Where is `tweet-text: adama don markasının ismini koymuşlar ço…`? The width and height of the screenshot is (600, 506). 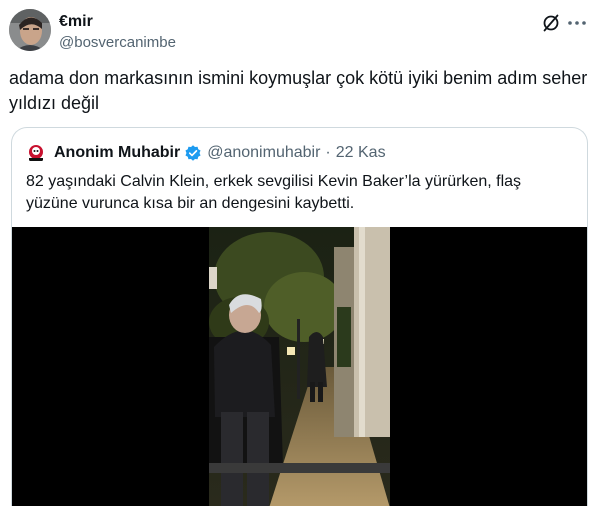 tweet-text: adama don markasının ismini koymuşlar ço… is located at coordinates (298, 90).